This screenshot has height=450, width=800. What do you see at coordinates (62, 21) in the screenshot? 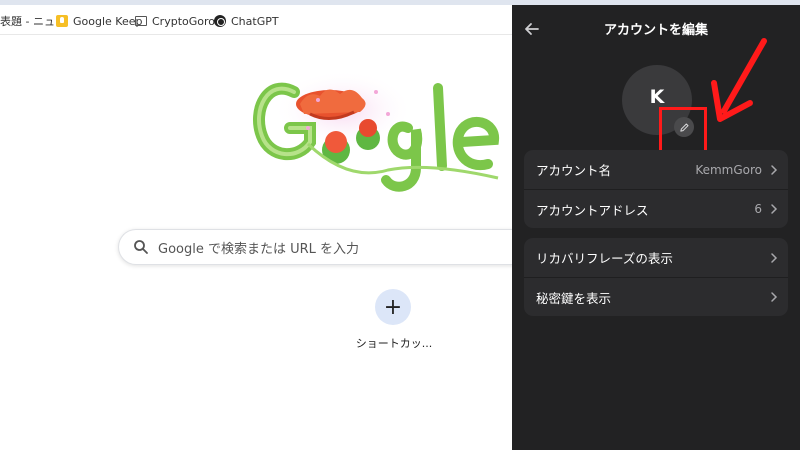
I see `keep-icon` at bounding box center [62, 21].